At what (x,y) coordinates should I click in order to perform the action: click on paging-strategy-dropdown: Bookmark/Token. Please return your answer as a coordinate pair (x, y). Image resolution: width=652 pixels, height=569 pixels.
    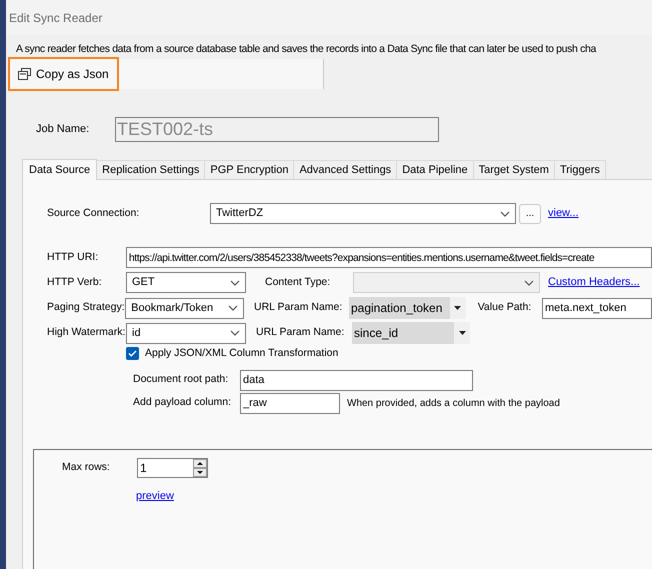
    Looking at the image, I should click on (184, 308).